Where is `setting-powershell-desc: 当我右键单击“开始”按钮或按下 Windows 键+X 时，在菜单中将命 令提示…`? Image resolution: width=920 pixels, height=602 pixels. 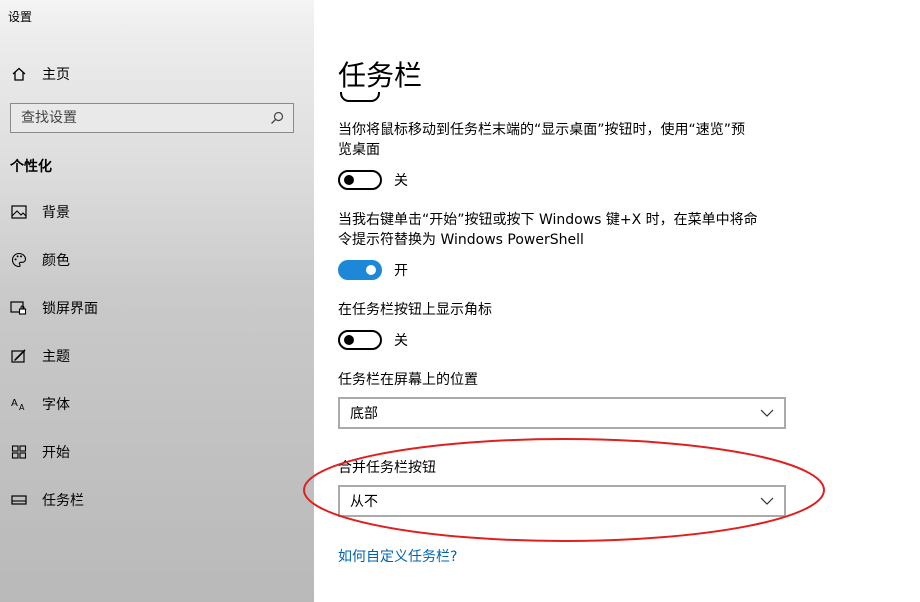
setting-powershell-desc: 当我右键单击“开始”按钮或按下 Windows 键+X 时，在菜单中将命 令提示… is located at coordinates (563, 230).